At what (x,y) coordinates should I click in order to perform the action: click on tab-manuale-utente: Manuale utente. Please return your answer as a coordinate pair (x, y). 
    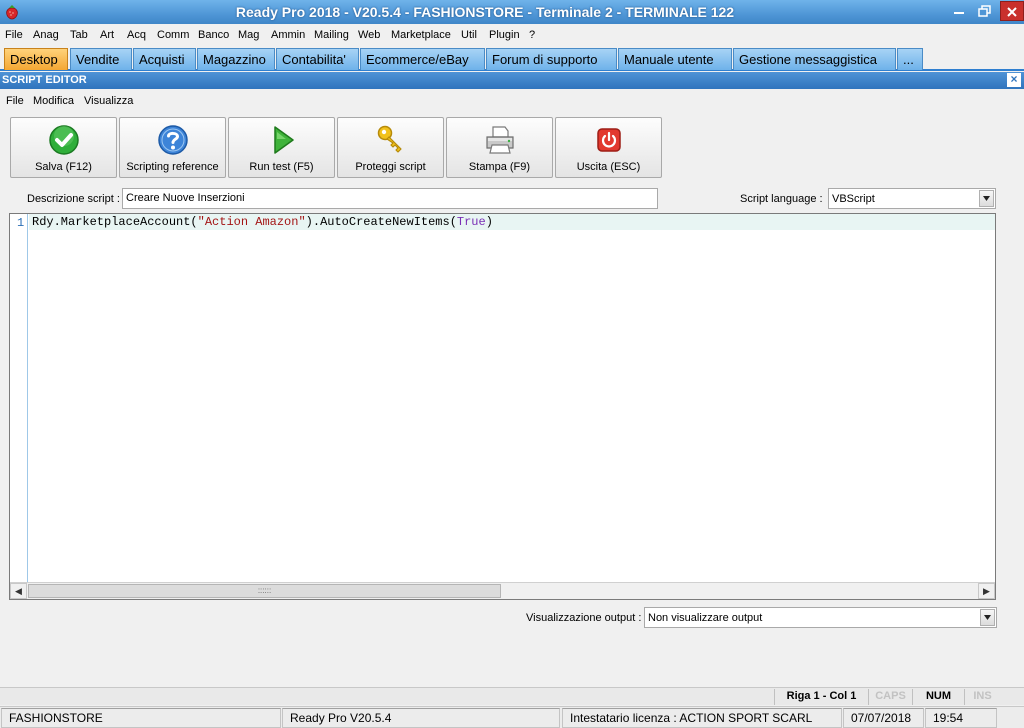
    Looking at the image, I should click on (675, 59).